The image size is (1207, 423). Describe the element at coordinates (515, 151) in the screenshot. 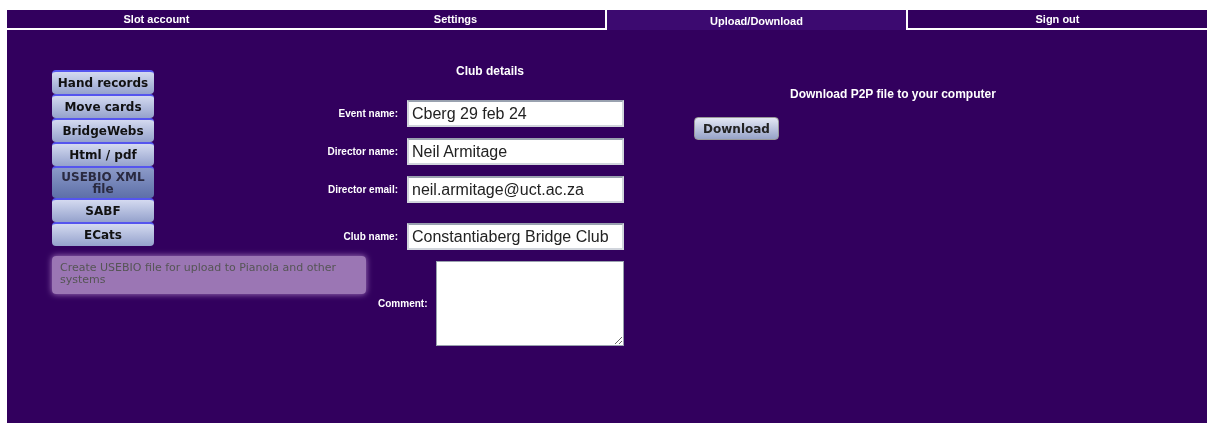

I see `input-field: Neil Armitage` at that location.